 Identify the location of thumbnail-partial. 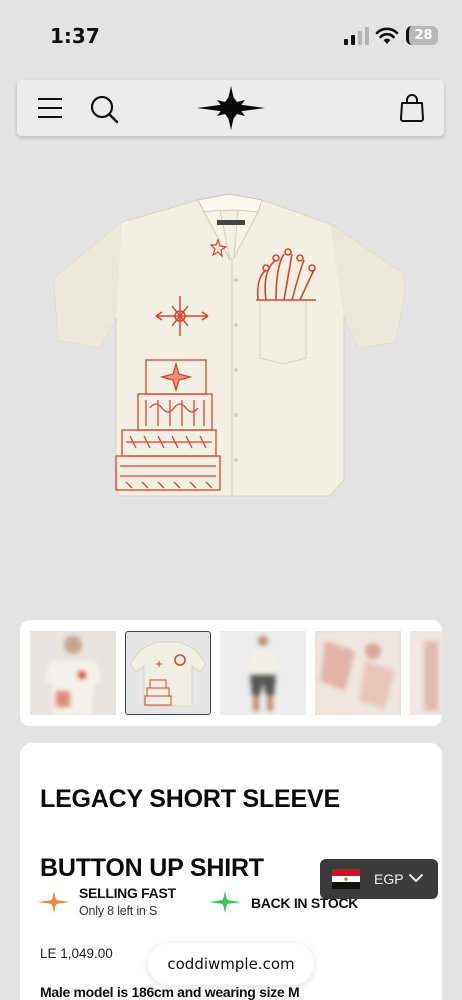
(426, 673).